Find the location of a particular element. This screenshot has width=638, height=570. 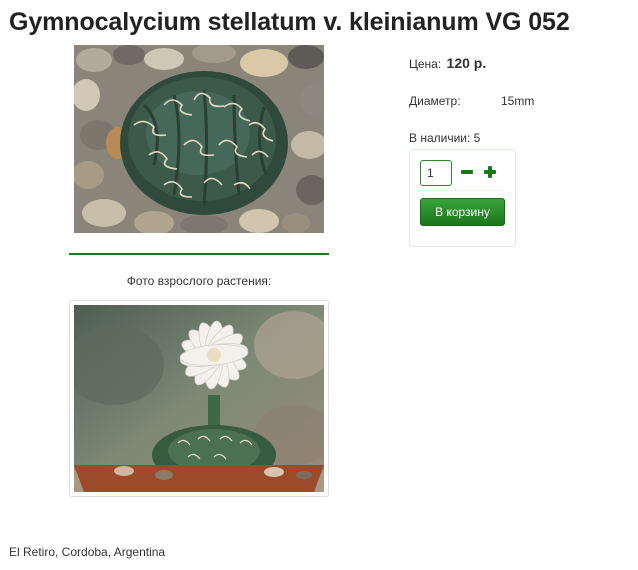

buy-box: 1 В корзину is located at coordinates (462, 198).